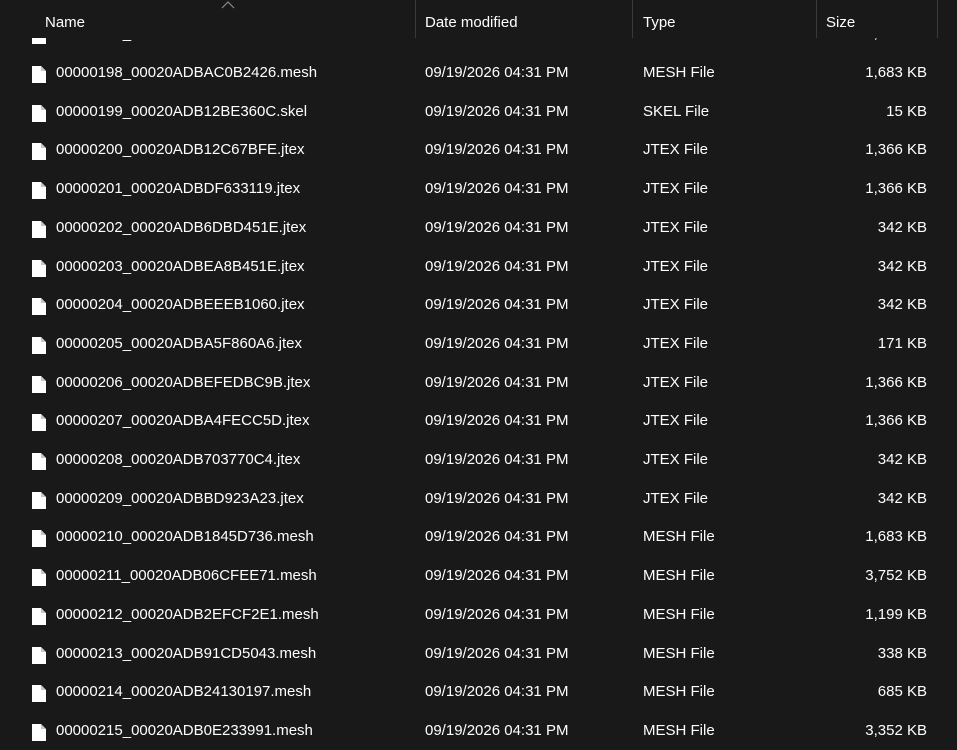  I want to click on column-header-size: Size, so click(877, 19).